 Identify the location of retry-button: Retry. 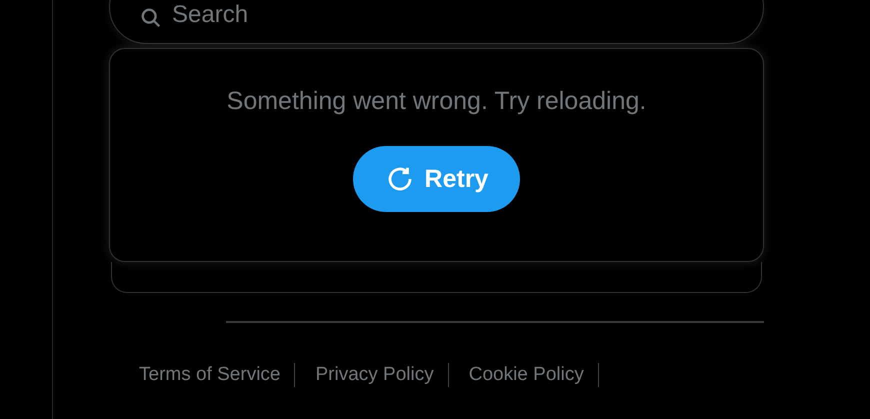
(436, 179).